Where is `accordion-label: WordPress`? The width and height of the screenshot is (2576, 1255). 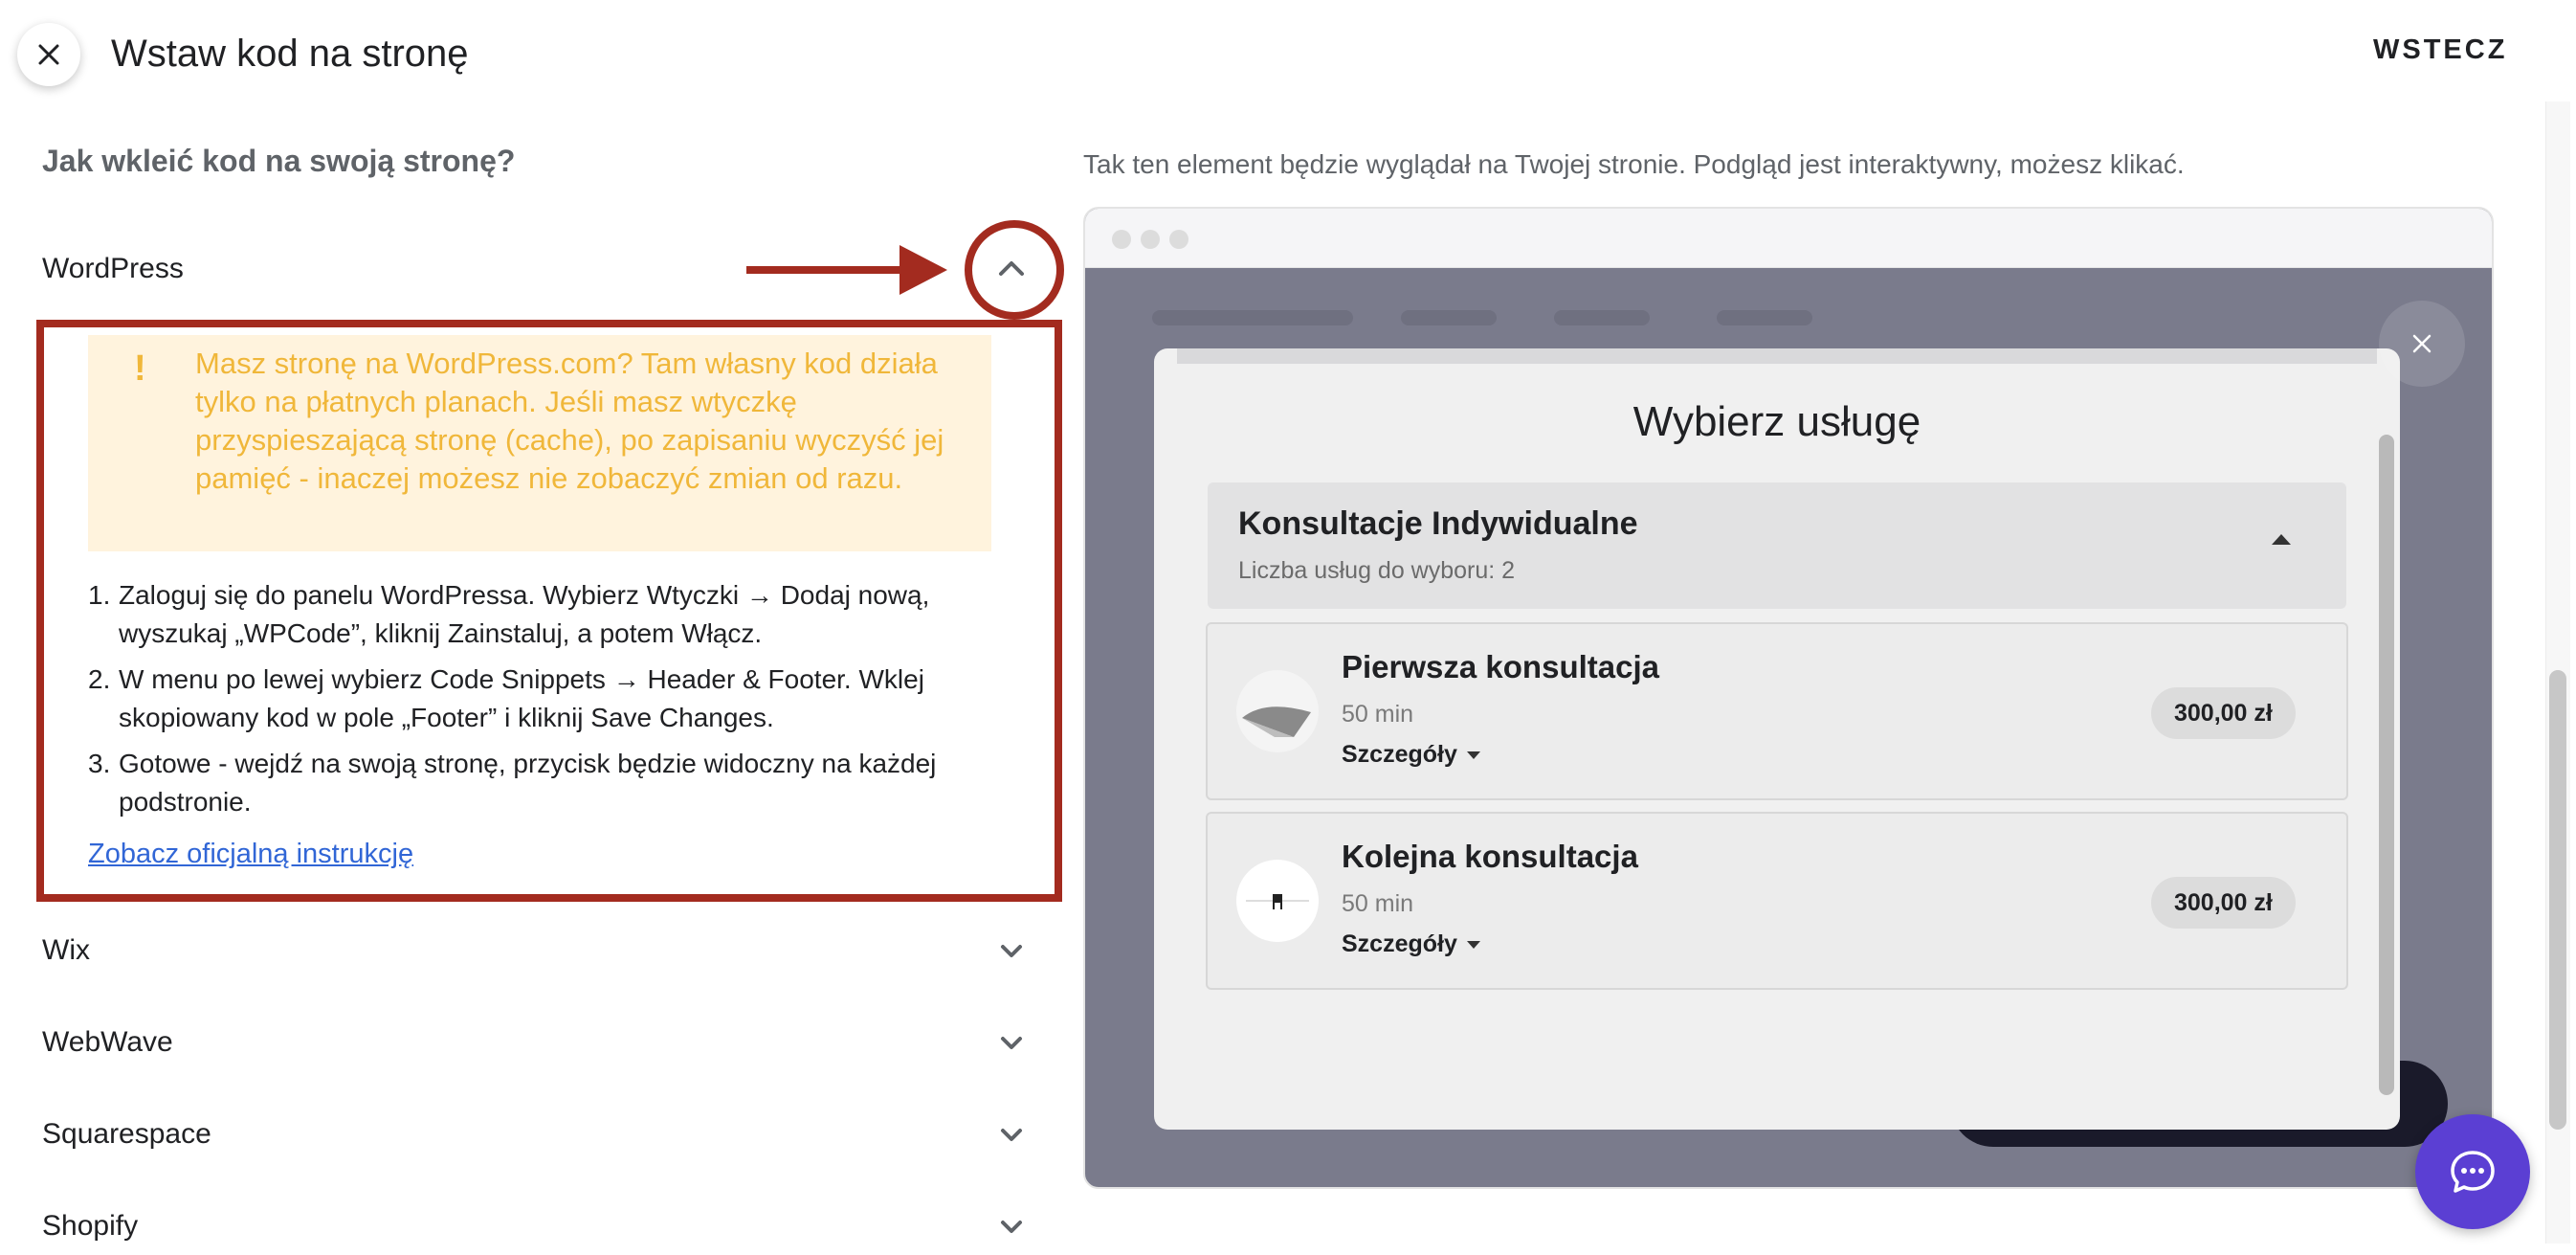 accordion-label: WordPress is located at coordinates (113, 268).